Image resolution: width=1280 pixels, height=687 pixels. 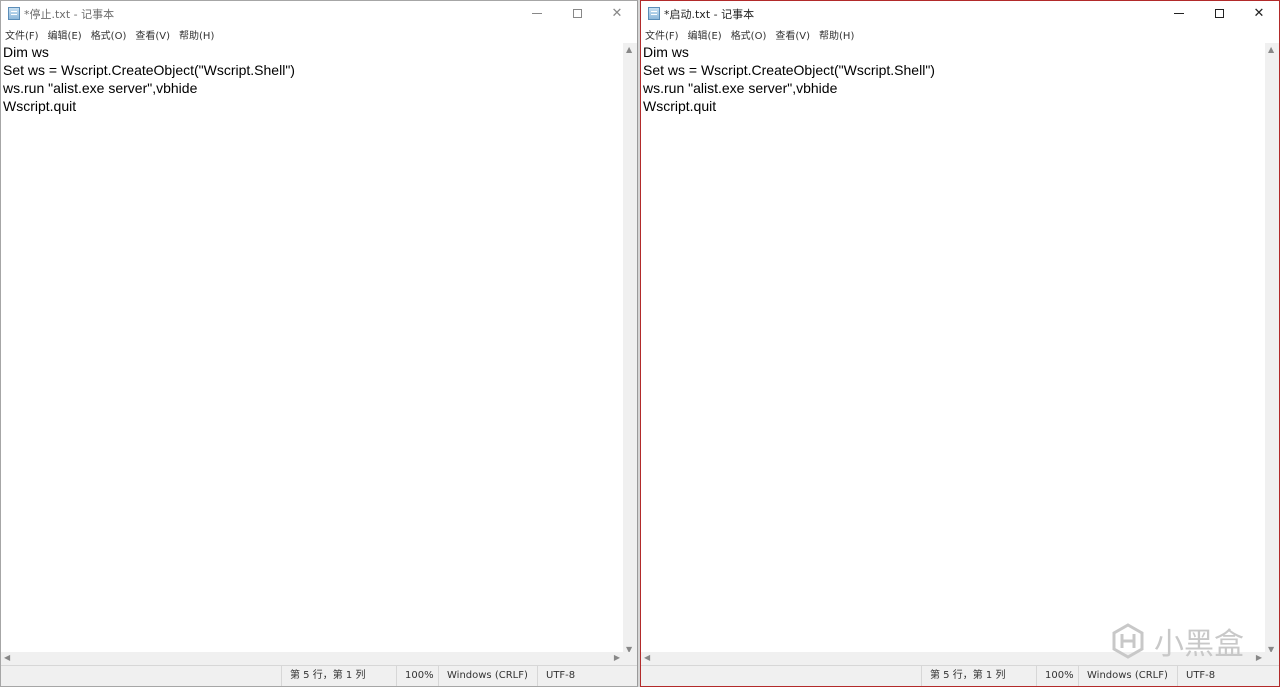 I want to click on horizontal-scrollbar: ◀ ▶, so click(x=312, y=659).